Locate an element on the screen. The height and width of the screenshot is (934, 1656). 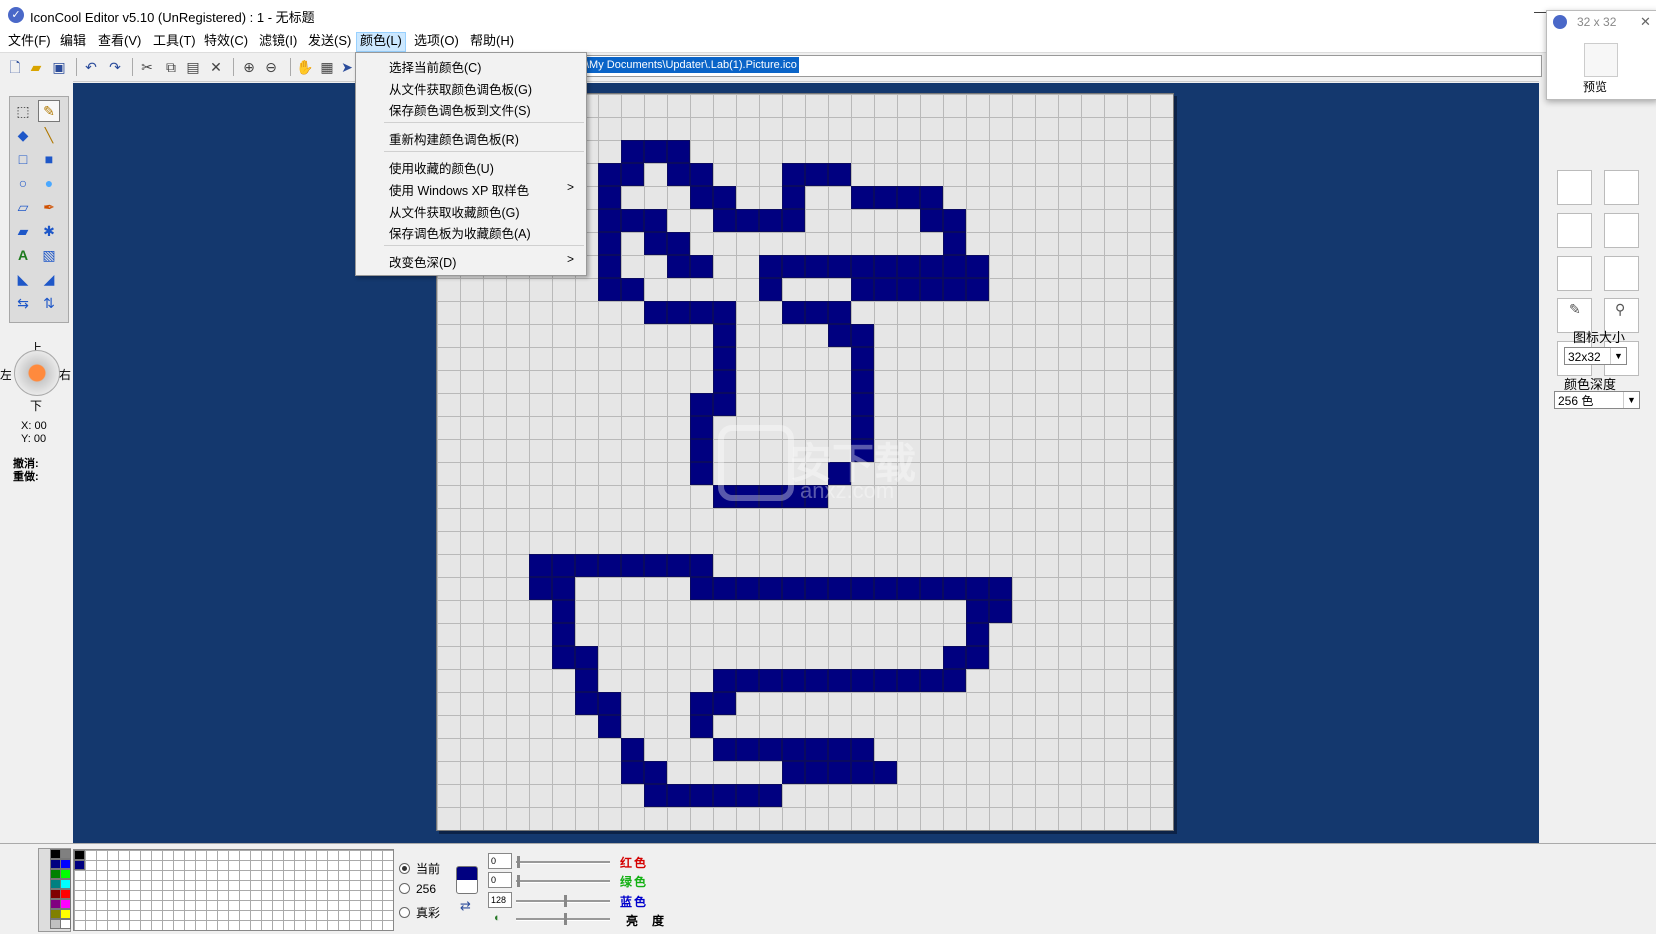
green-slider-thumb is located at coordinates (518, 881).